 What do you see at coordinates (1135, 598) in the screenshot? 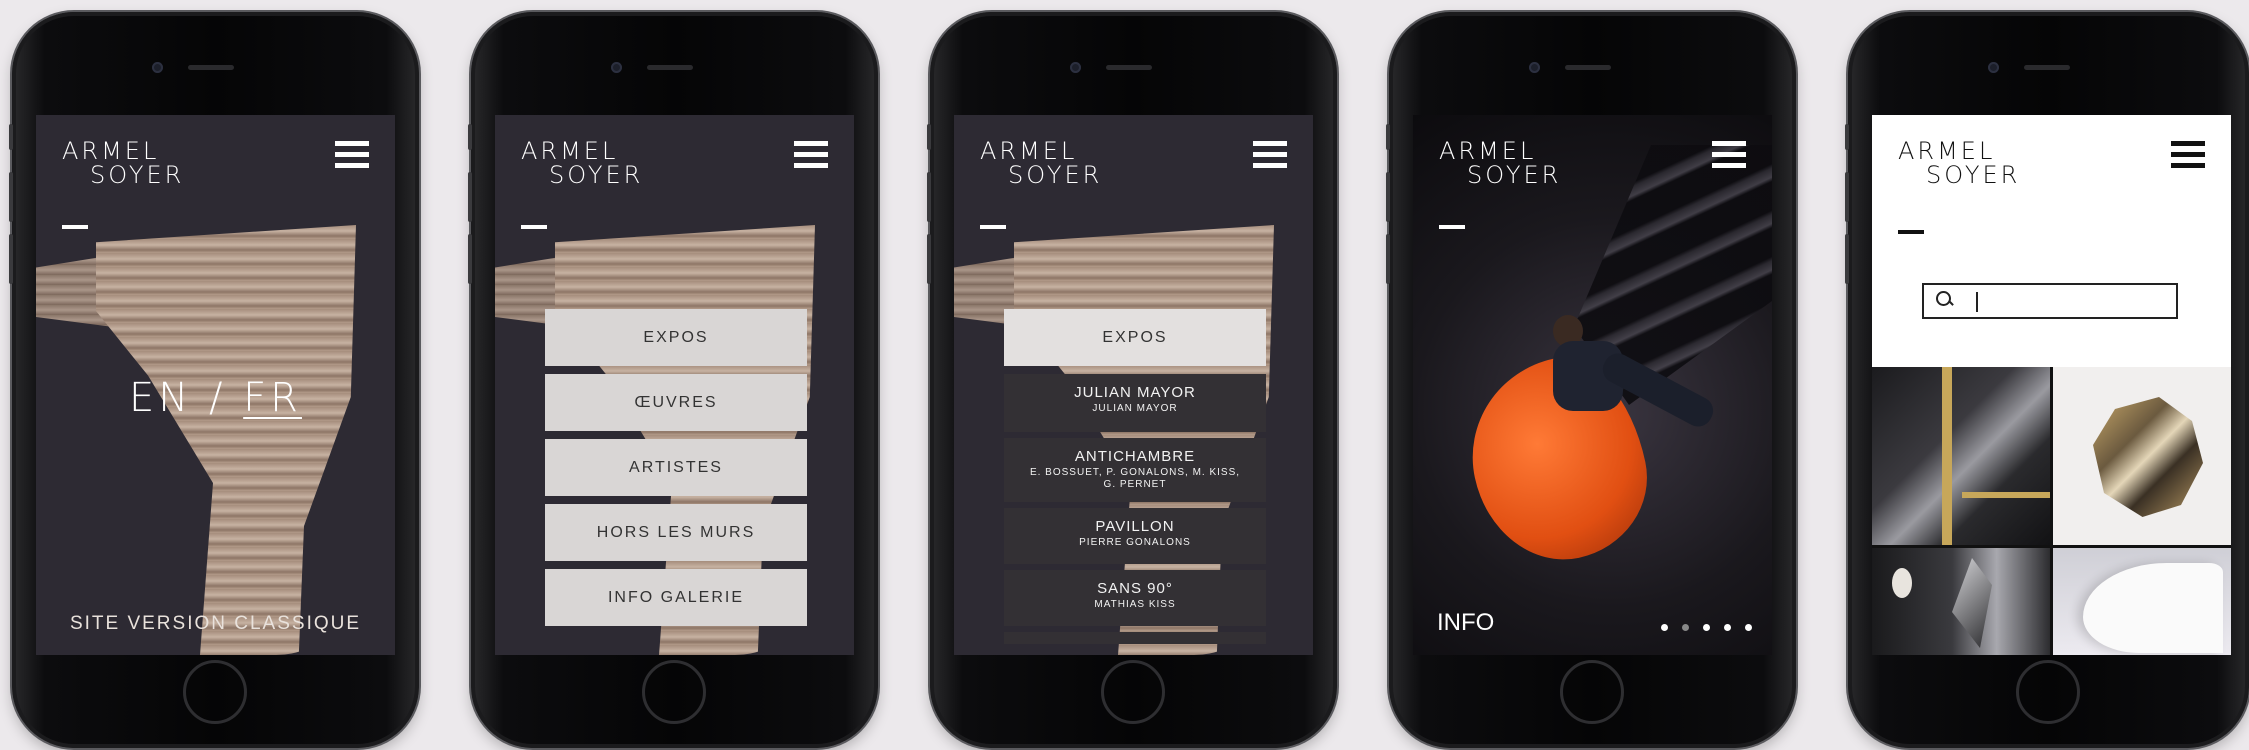
I see `expo-entry: SANS 90° MATHIAS KISS` at bounding box center [1135, 598].